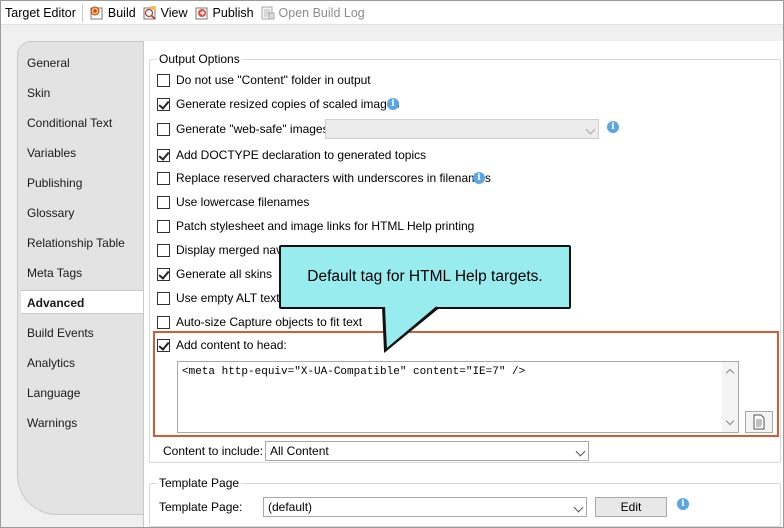 The height and width of the screenshot is (528, 784). Describe the element at coordinates (201, 507) in the screenshot. I see `template-page-label: Template Page:` at that location.